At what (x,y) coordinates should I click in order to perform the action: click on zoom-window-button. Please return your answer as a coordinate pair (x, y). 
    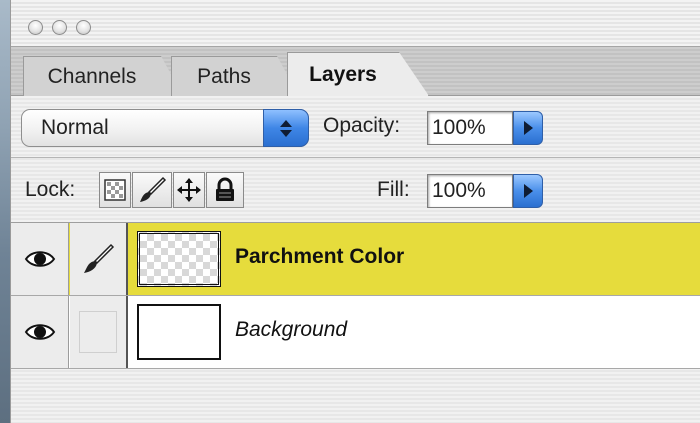
    Looking at the image, I should click on (83, 27).